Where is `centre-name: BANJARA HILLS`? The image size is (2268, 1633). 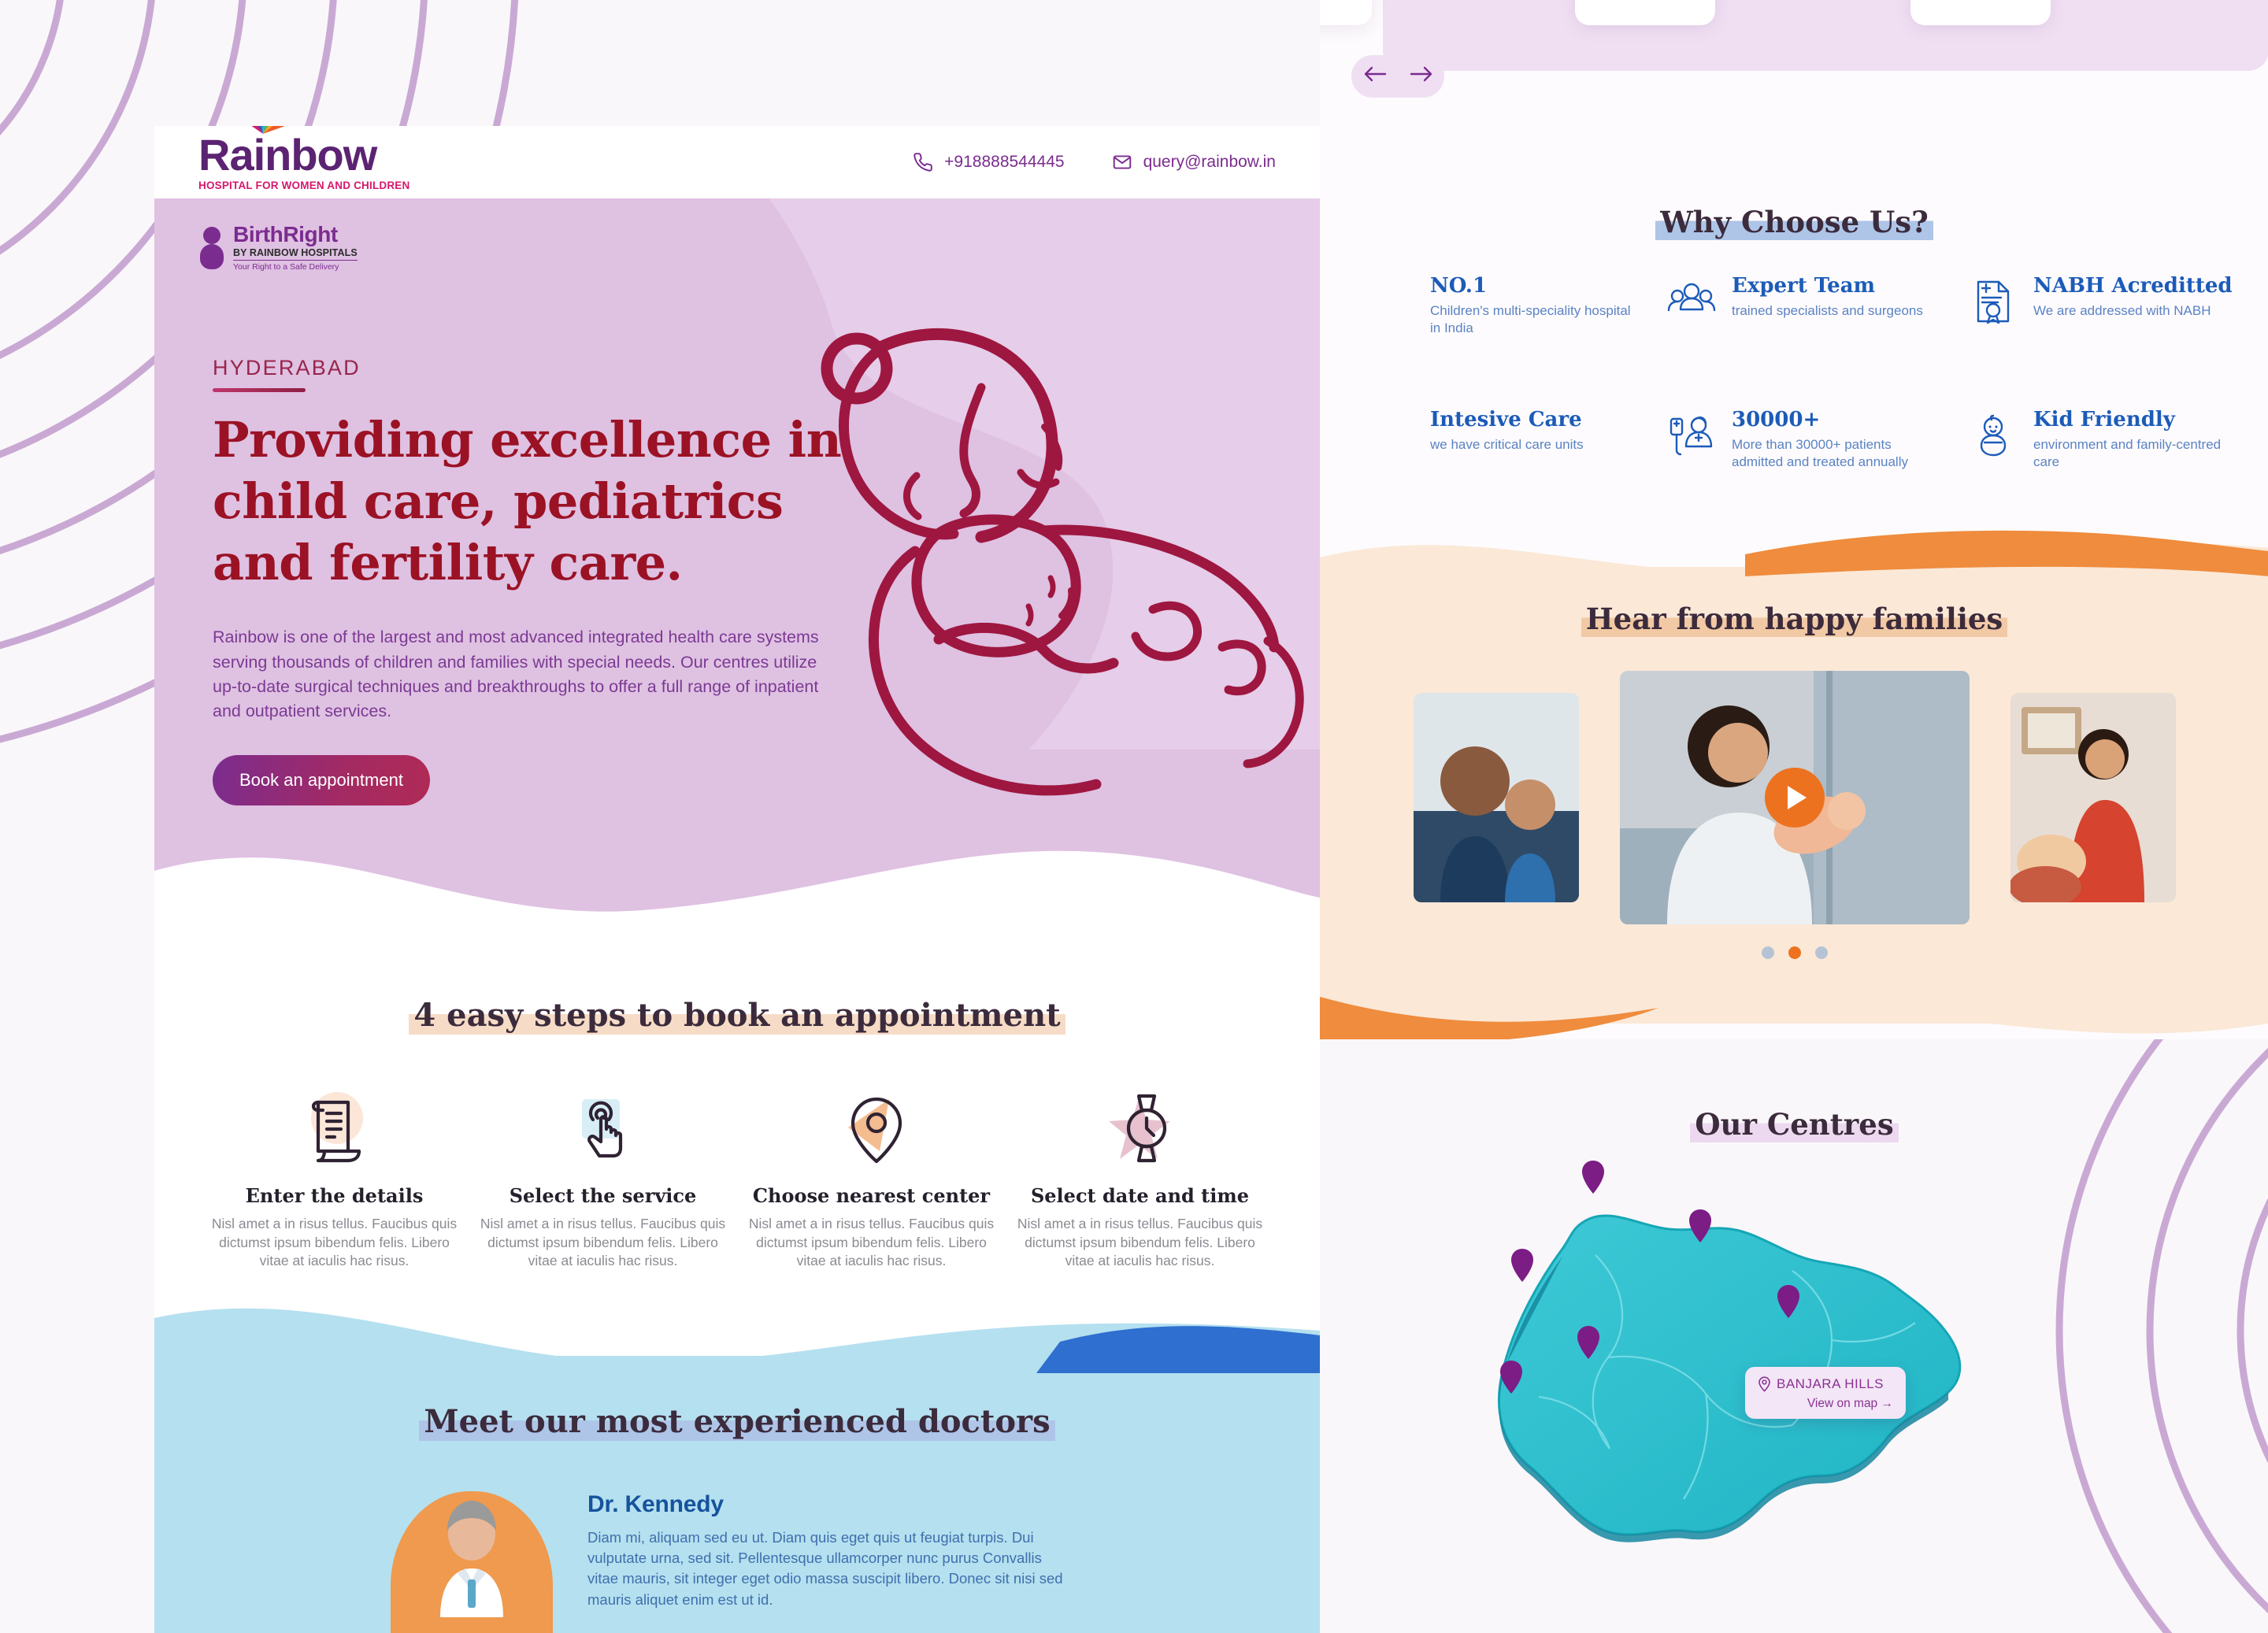 centre-name: BANJARA HILLS is located at coordinates (1830, 1383).